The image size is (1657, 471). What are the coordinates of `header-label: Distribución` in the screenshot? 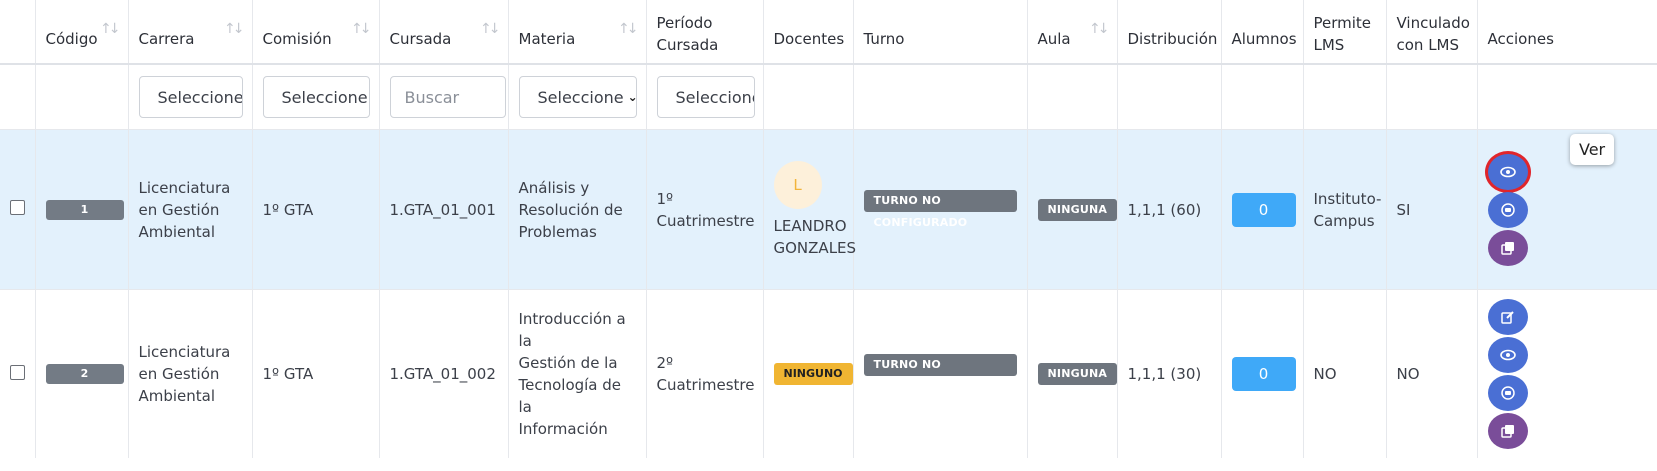 It's located at (1172, 38).